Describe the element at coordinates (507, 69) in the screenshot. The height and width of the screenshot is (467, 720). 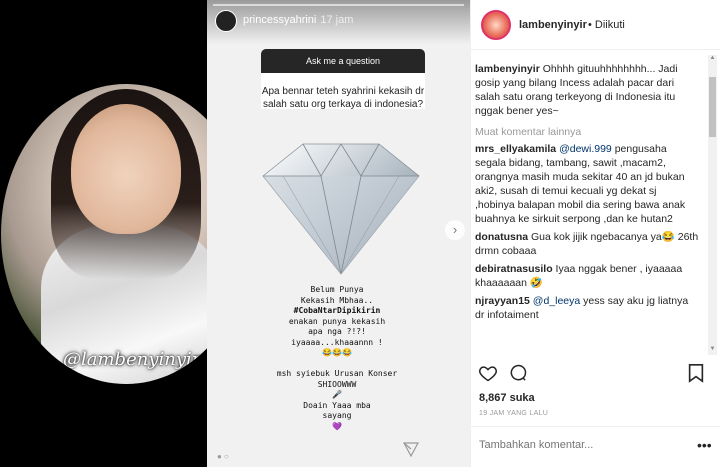
I see `comment-username: lambenyinyir` at that location.